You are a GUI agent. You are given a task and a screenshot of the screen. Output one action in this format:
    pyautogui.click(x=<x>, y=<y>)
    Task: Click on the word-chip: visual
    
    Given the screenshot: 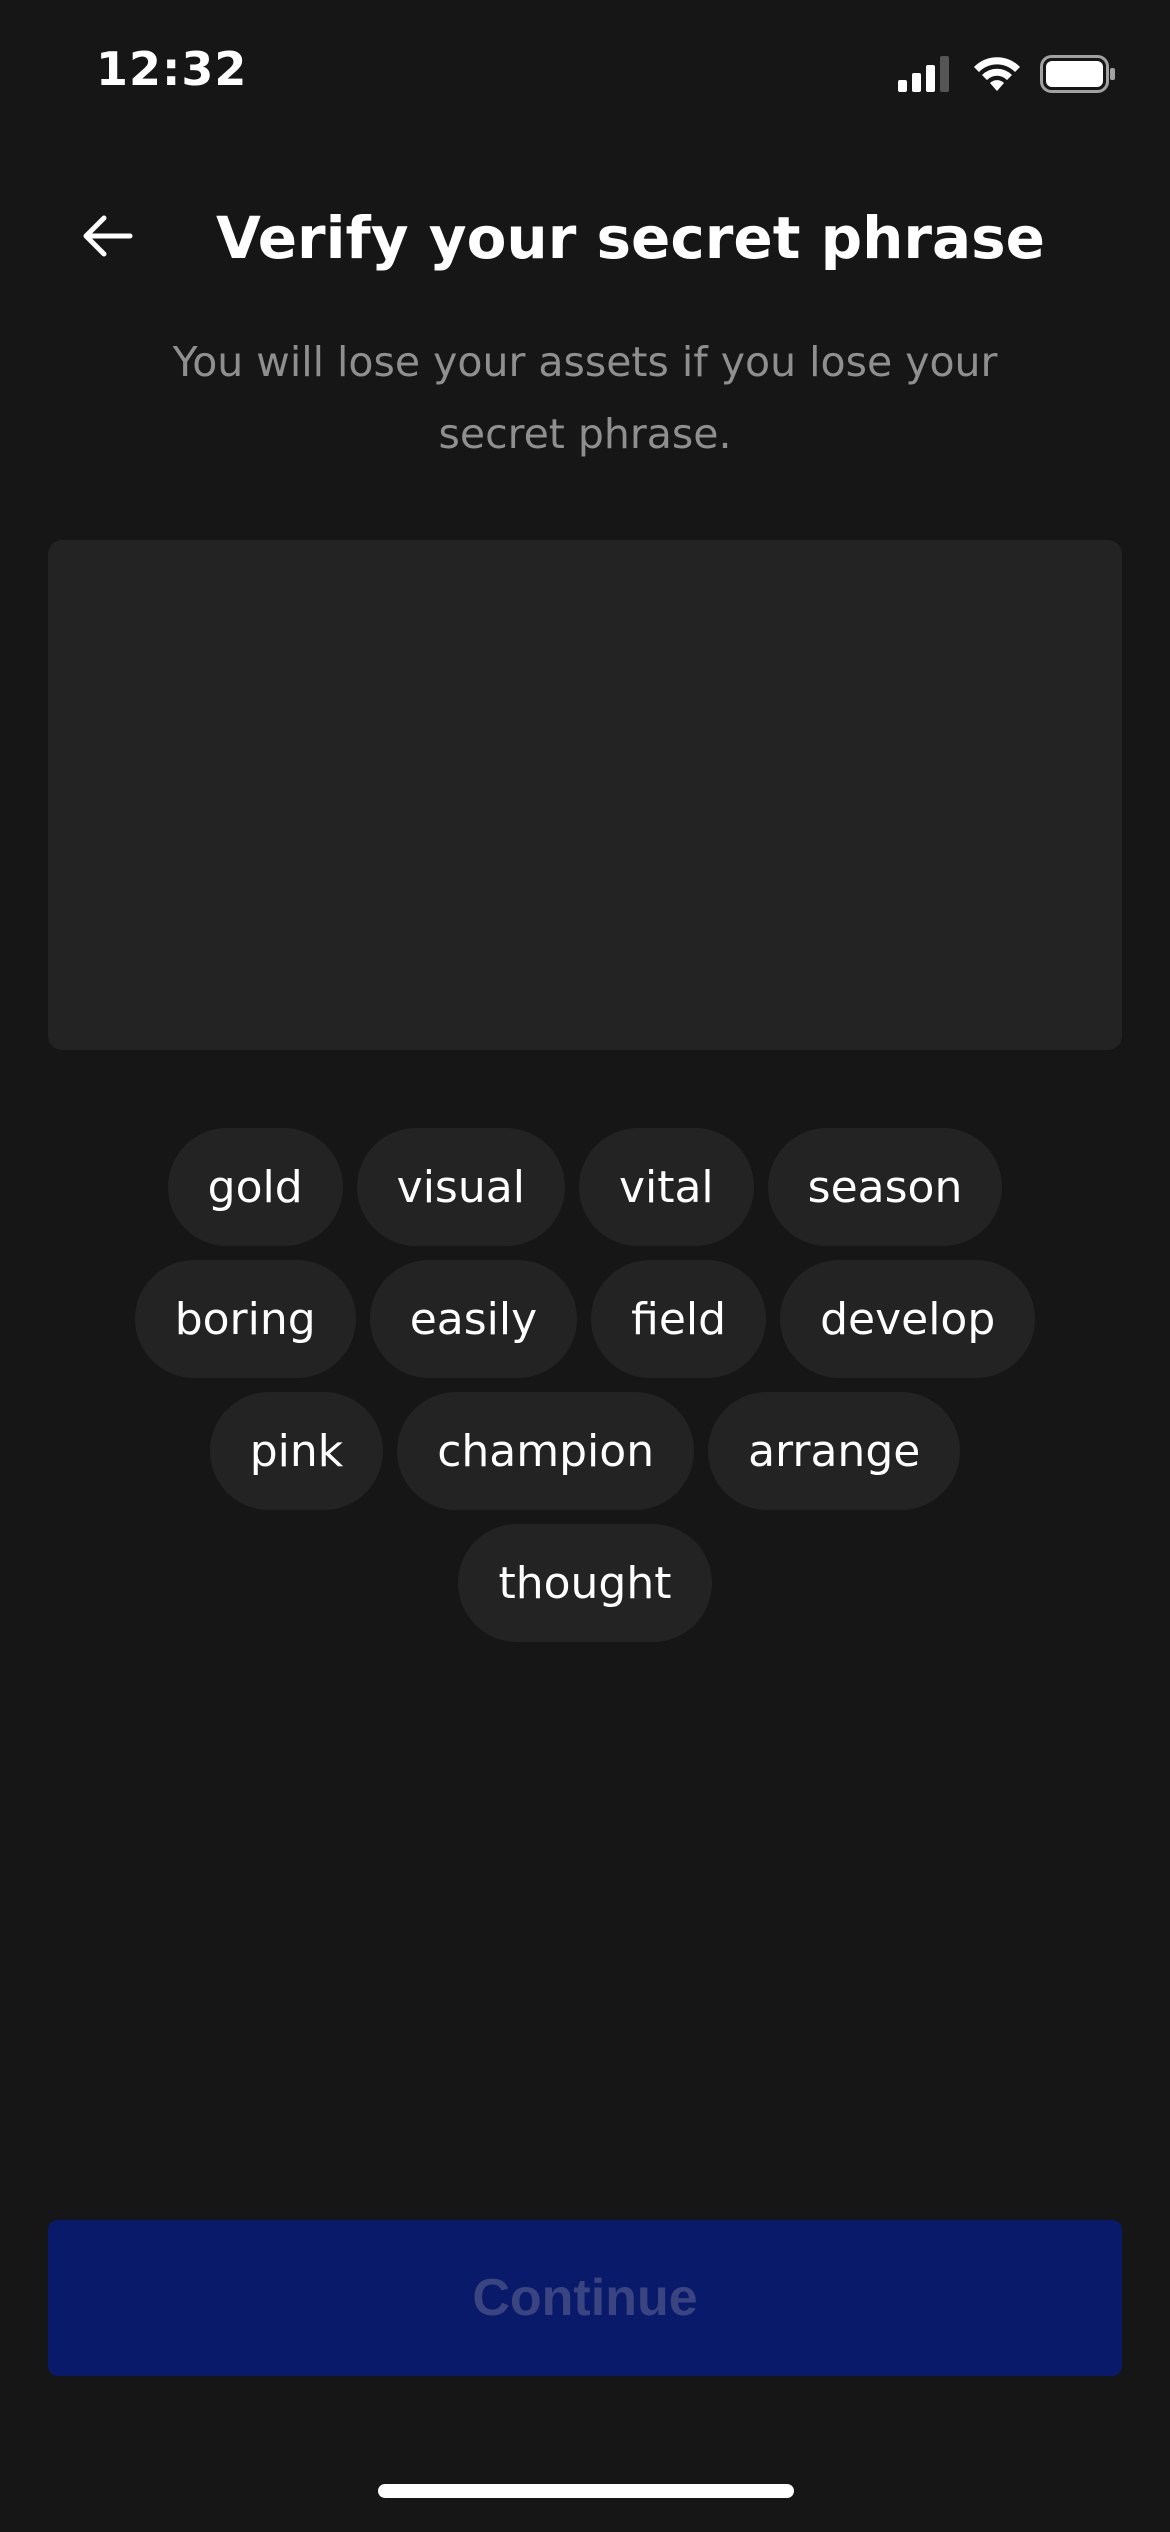 What is the action you would take?
    pyautogui.click(x=460, y=1187)
    